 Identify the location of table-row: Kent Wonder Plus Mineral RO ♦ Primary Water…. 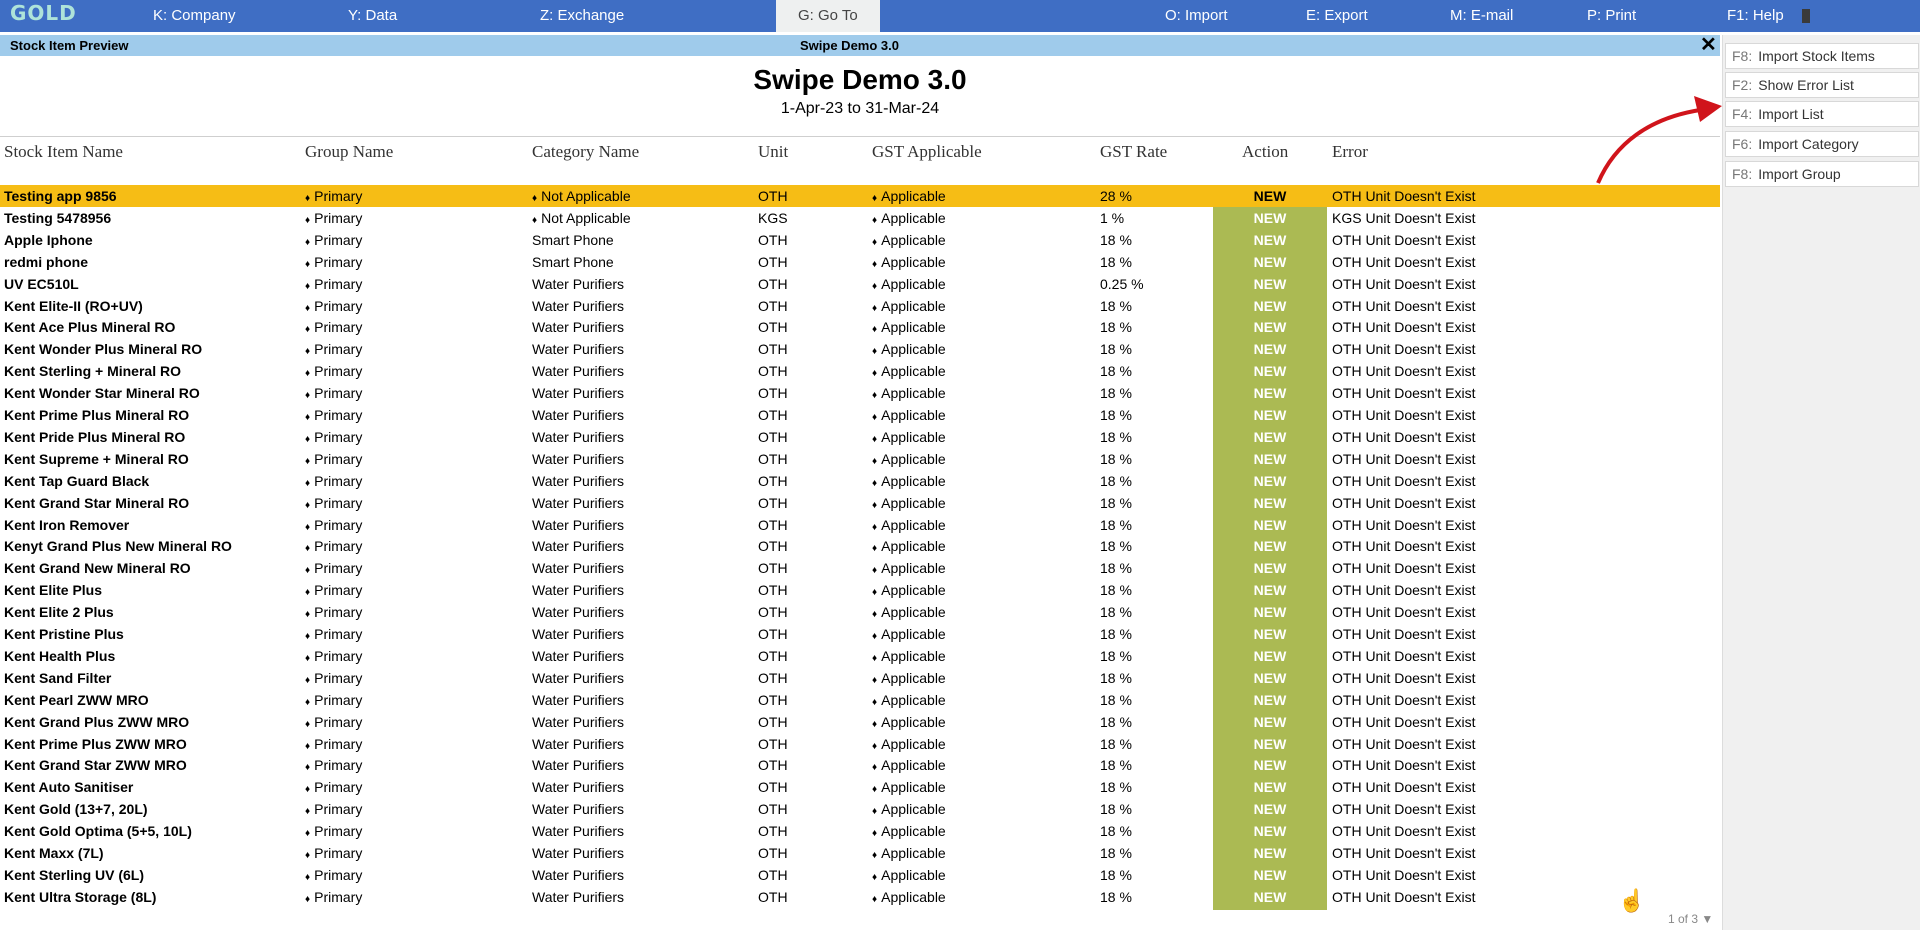
(860, 349).